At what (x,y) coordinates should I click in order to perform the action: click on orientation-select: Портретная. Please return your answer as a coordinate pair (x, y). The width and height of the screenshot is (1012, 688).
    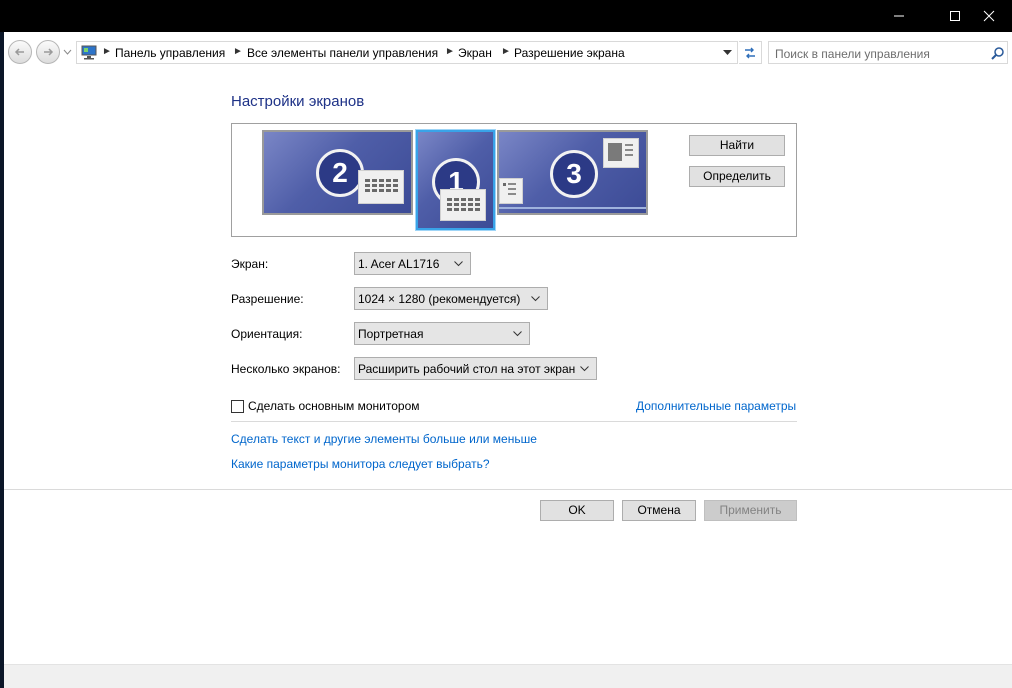
    Looking at the image, I should click on (442, 333).